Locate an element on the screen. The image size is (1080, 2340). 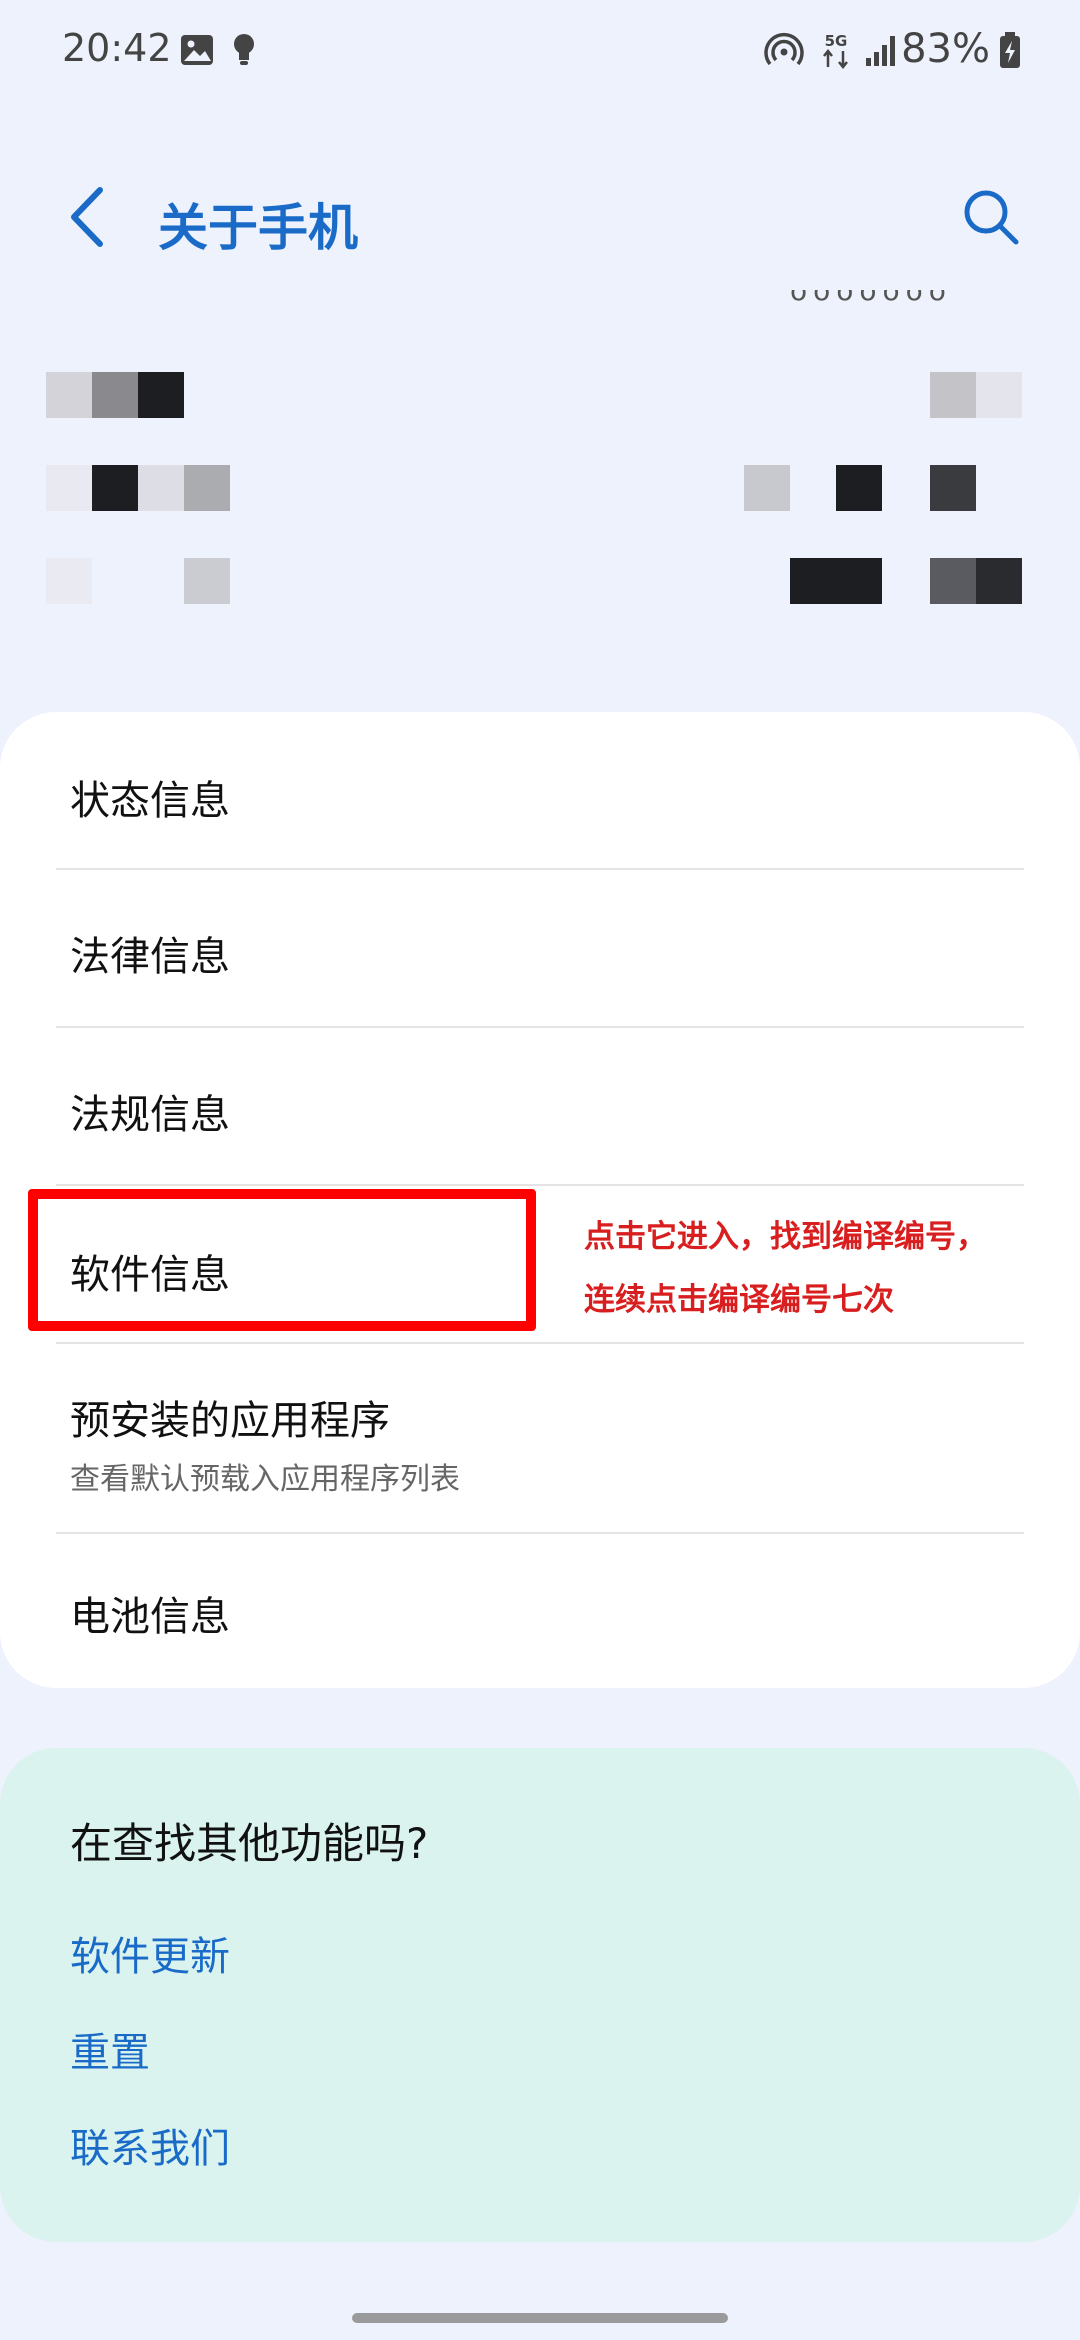
list-item-battery-info: 电池信息 is located at coordinates (540, 1611).